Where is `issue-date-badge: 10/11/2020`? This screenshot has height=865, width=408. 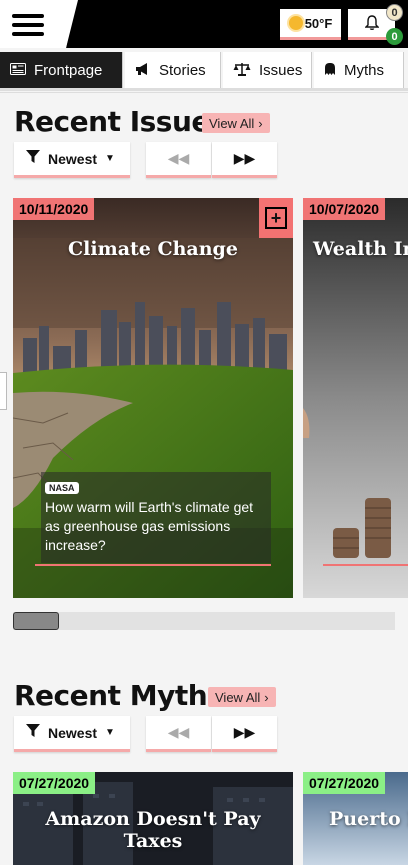 issue-date-badge: 10/11/2020 is located at coordinates (54, 209).